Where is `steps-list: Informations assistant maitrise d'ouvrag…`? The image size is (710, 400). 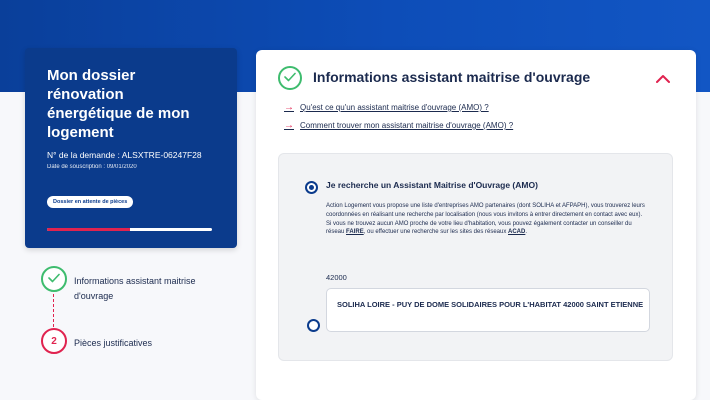 steps-list: Informations assistant maitrise d'ouvrag… is located at coordinates (141, 316).